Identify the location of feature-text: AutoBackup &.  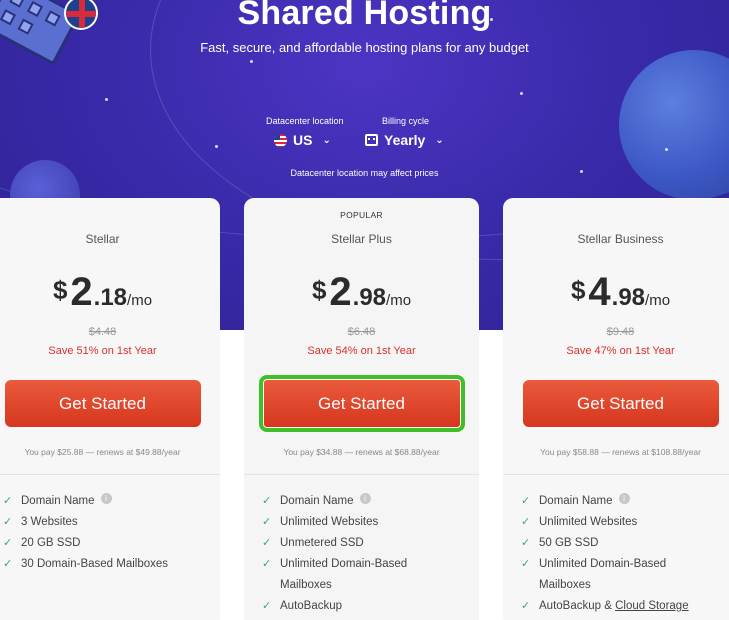
(577, 606).